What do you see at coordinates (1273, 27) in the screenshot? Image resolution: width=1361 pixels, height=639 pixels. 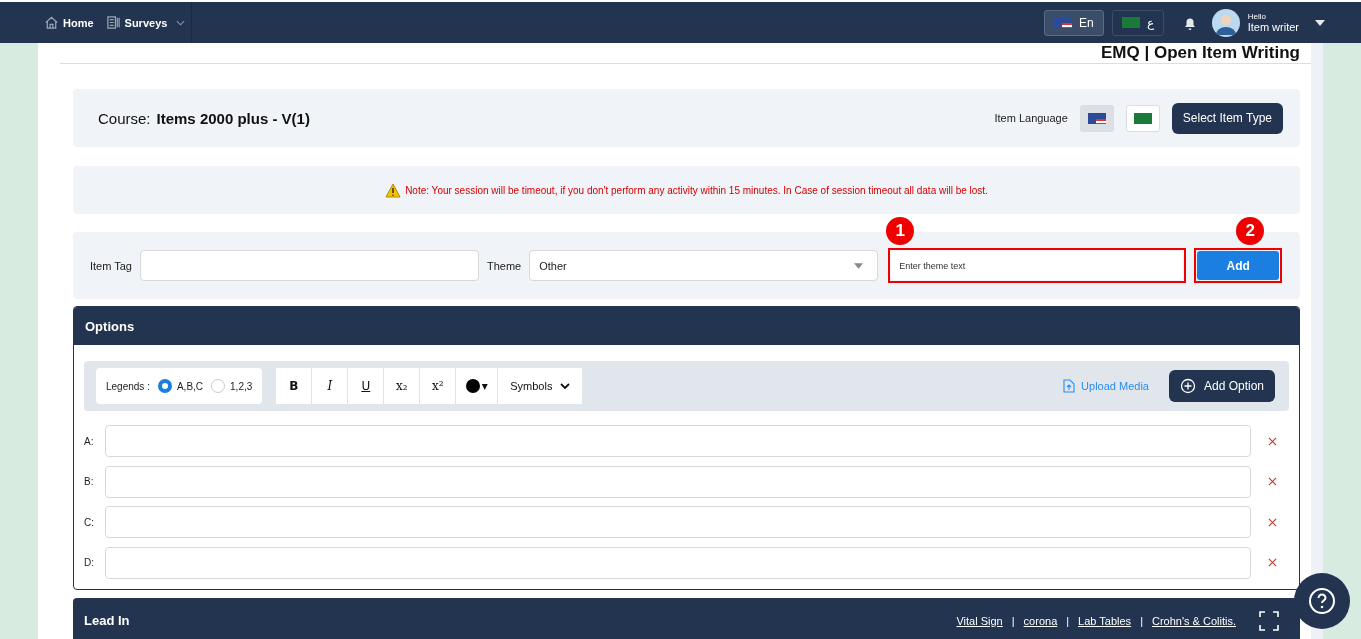 I see `user-name: Item writer` at bounding box center [1273, 27].